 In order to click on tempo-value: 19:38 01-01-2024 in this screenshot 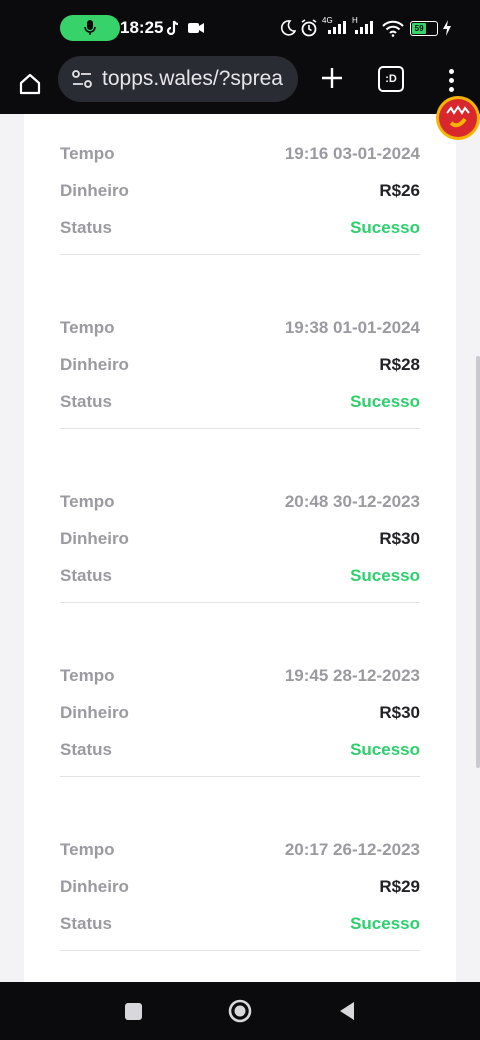, I will do `click(352, 327)`.